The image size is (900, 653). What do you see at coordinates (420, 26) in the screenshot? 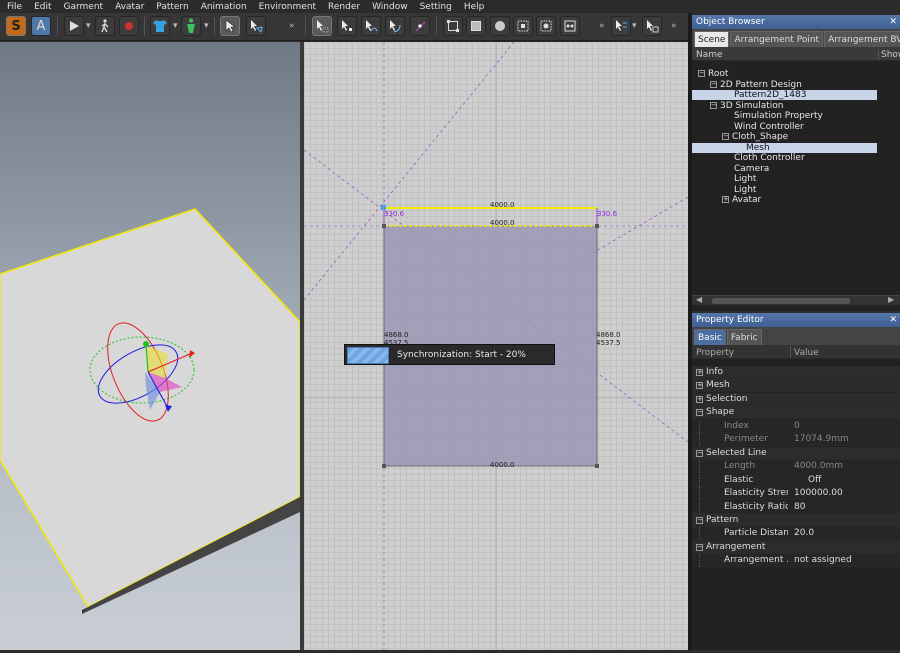
I see `add-point-icon` at bounding box center [420, 26].